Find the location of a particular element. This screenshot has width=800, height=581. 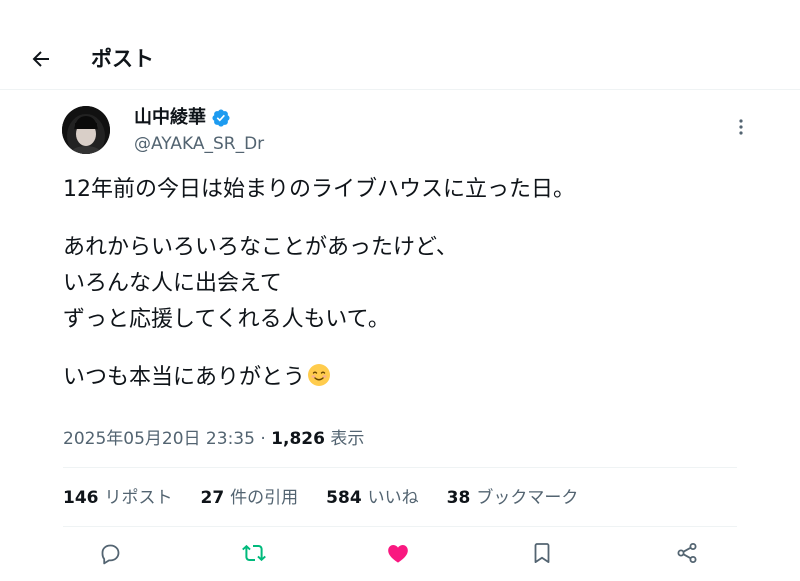

arrow-left-icon is located at coordinates (40, 59).